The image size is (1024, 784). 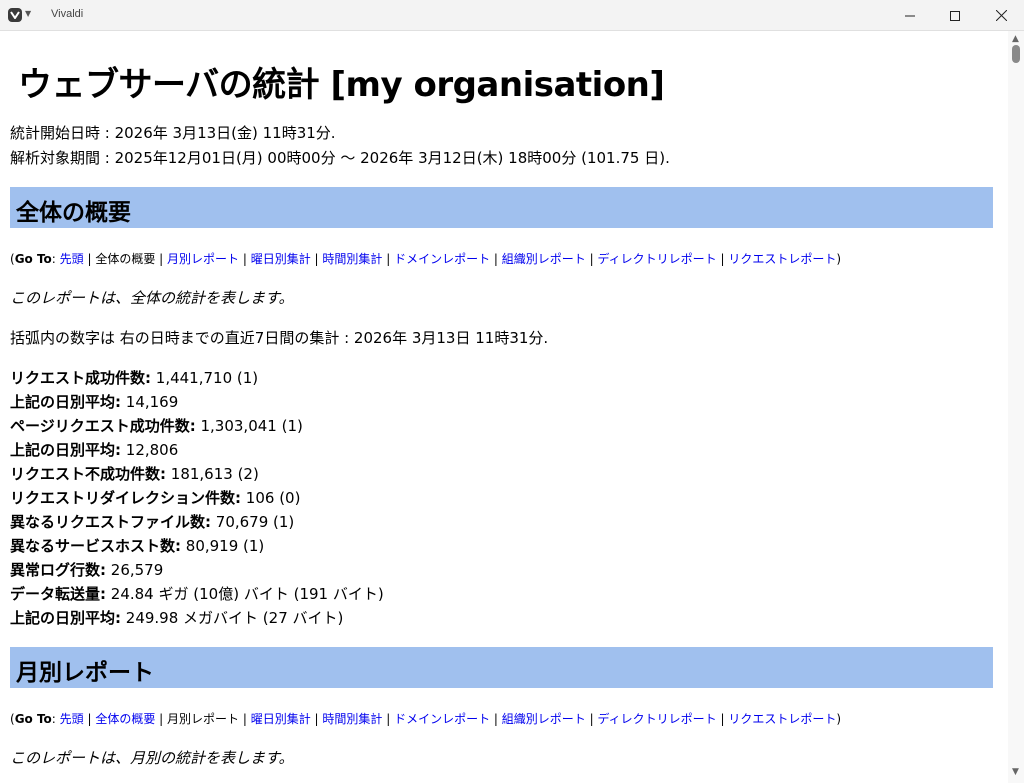 What do you see at coordinates (501, 207) in the screenshot?
I see `summary-section-header: 全体の概要` at bounding box center [501, 207].